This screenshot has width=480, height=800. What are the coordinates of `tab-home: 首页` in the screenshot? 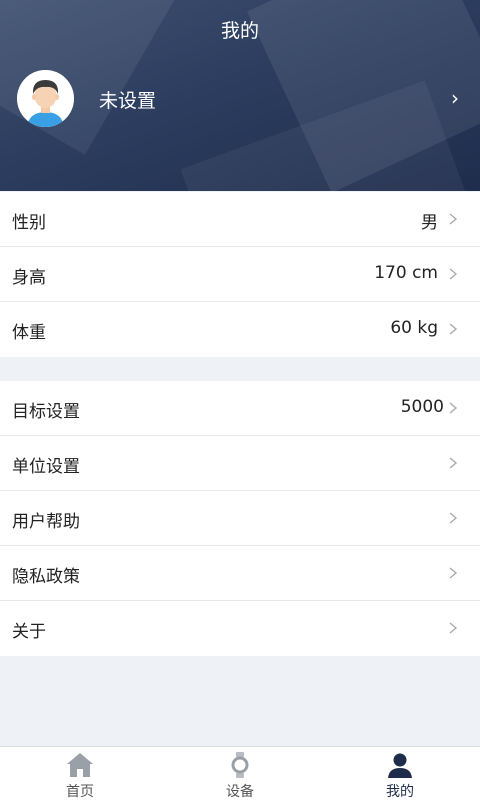 It's located at (80, 773).